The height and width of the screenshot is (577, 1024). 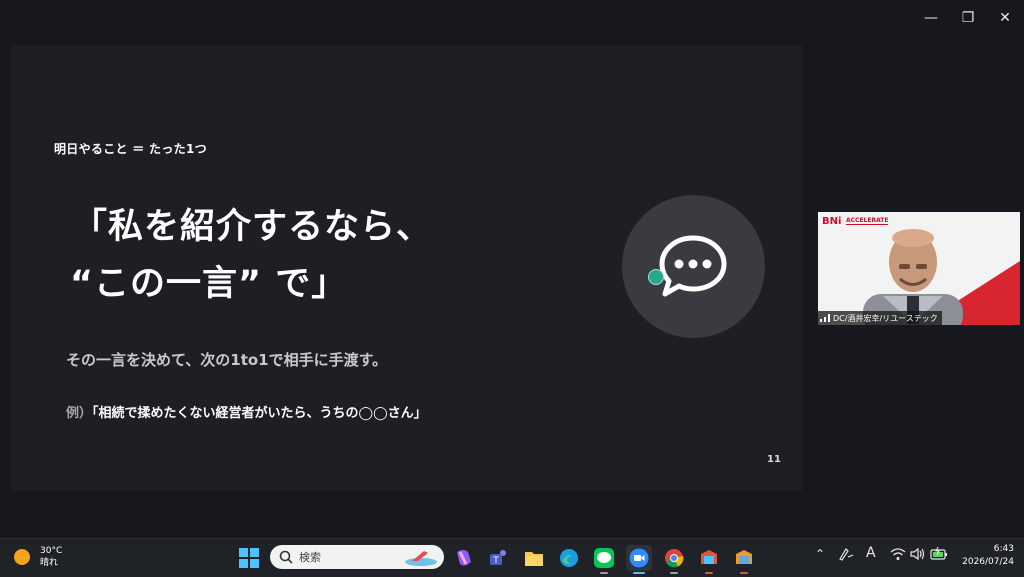 What do you see at coordinates (79, 413) in the screenshot?
I see `example-prefix: 例）` at bounding box center [79, 413].